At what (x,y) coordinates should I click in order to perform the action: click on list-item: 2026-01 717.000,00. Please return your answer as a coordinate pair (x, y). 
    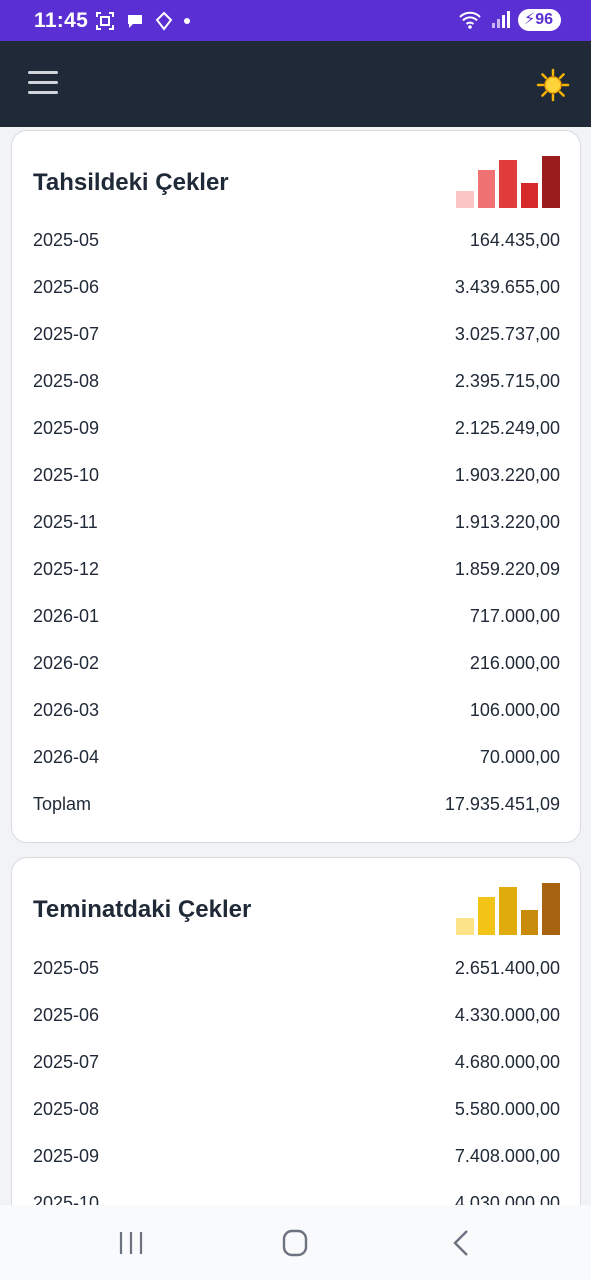
    Looking at the image, I should click on (296, 616).